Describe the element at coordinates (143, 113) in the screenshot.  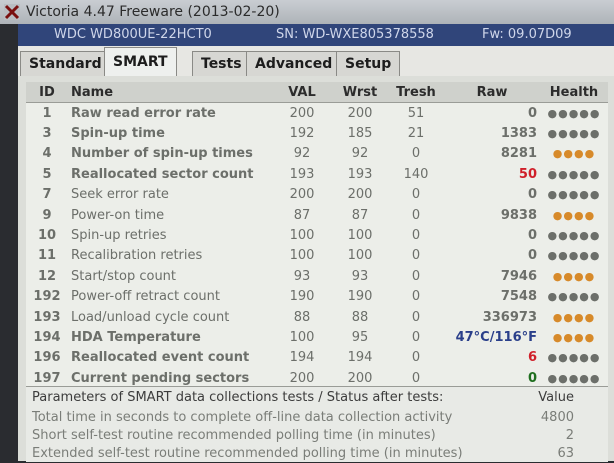
I see `attr-name: Raw read error rate` at that location.